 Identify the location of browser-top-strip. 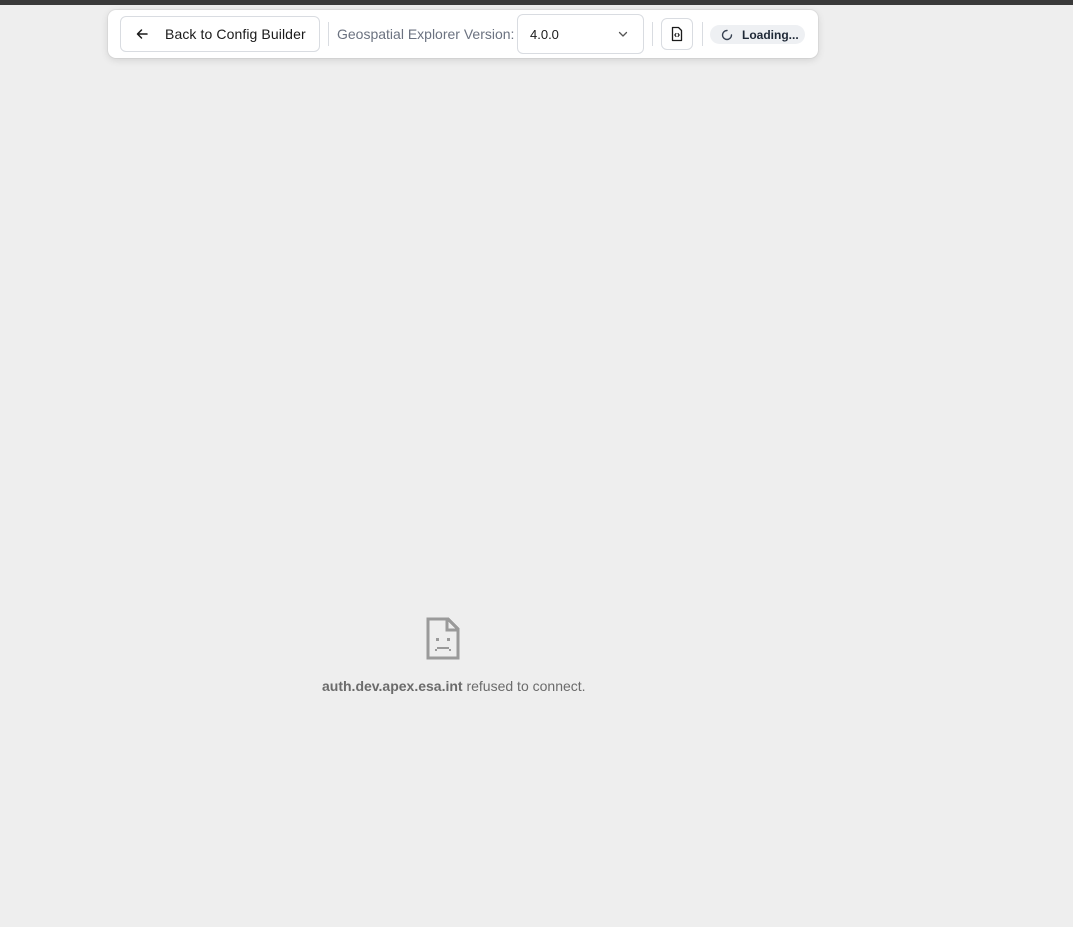
(536, 2).